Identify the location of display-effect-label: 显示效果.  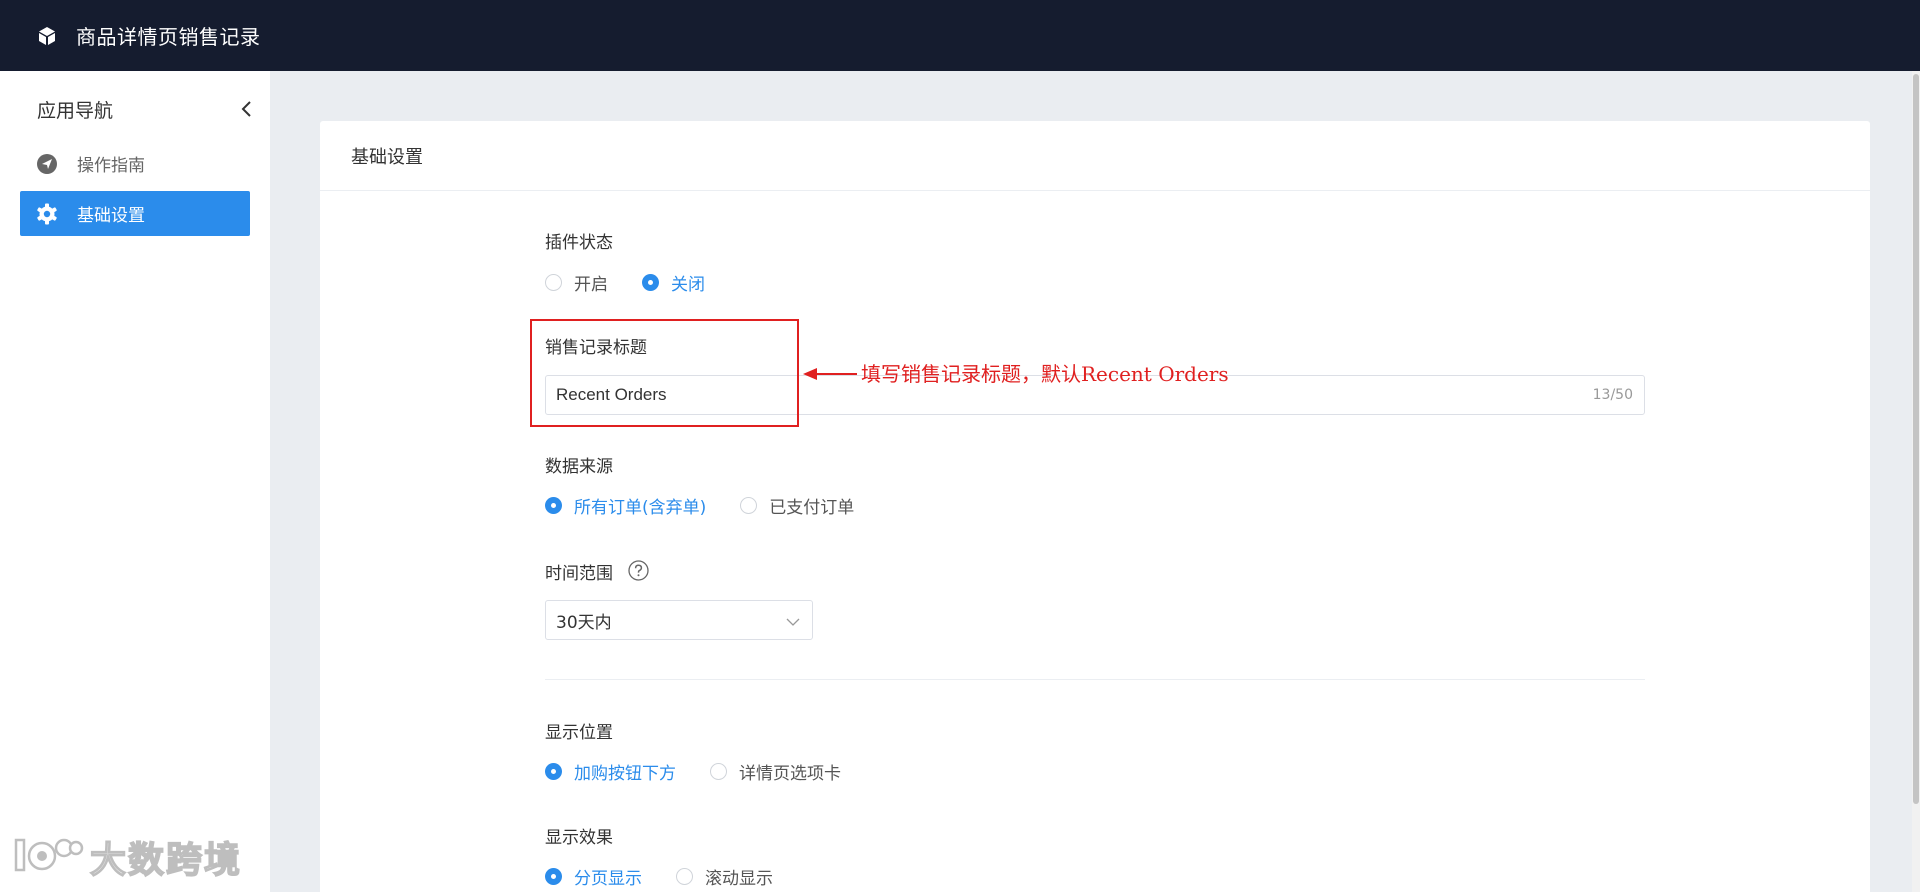
(579, 838).